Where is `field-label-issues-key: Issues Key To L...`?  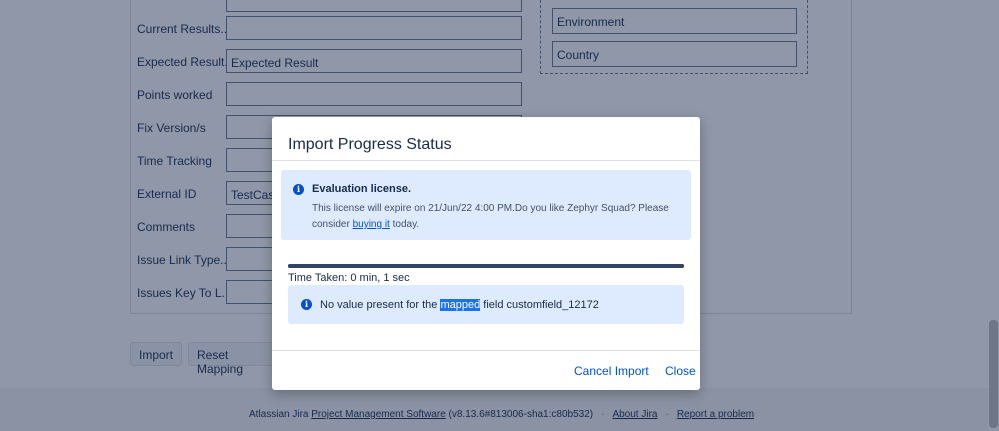 field-label-issues-key: Issues Key To L... is located at coordinates (184, 293).